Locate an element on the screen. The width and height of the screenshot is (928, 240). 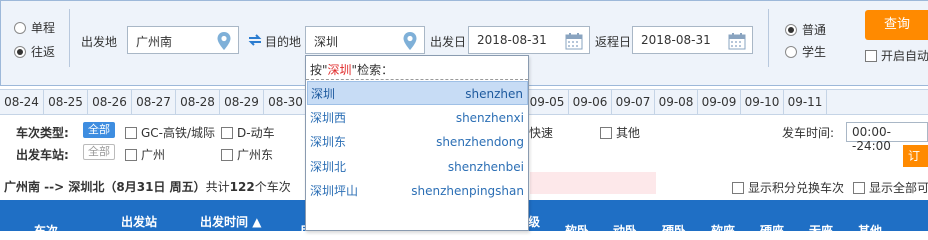
depart-time-text: 出发时间 is located at coordinates (224, 222).